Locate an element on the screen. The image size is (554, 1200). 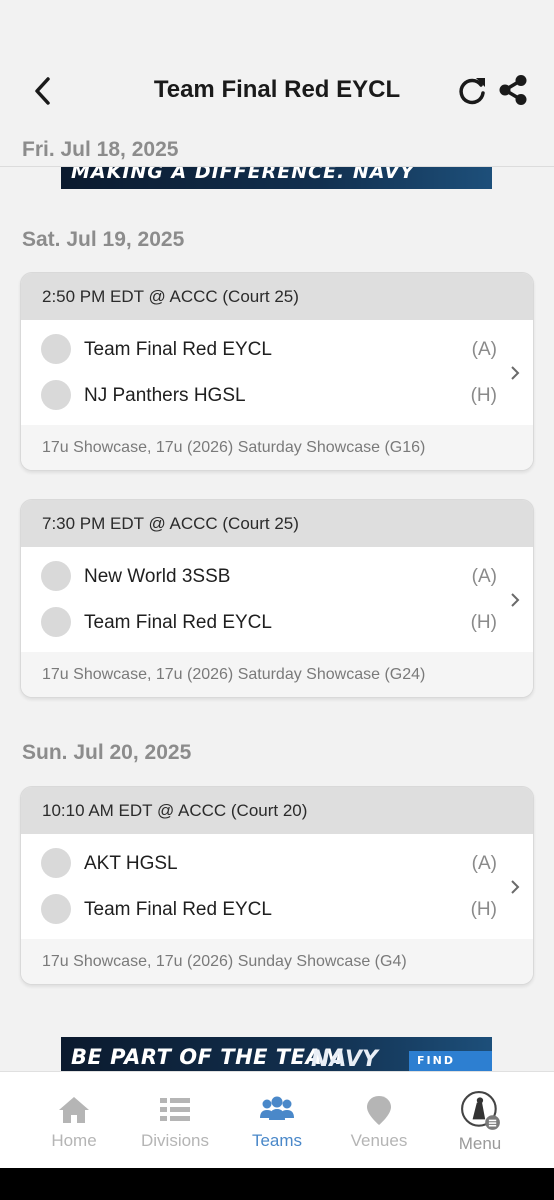
list-icon is located at coordinates (175, 1109).